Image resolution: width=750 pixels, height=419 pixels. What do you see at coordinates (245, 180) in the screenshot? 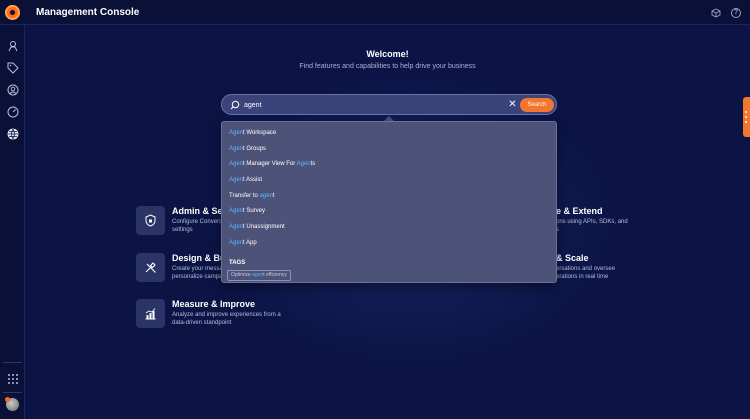
I see `suggestion-item: Agent Assist` at bounding box center [245, 180].